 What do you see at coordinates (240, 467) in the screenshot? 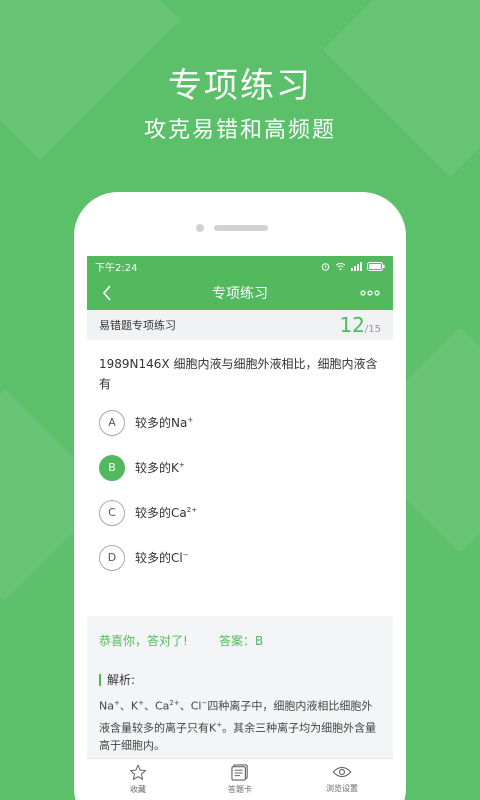
I see `option-b: B 较多的K+` at bounding box center [240, 467].